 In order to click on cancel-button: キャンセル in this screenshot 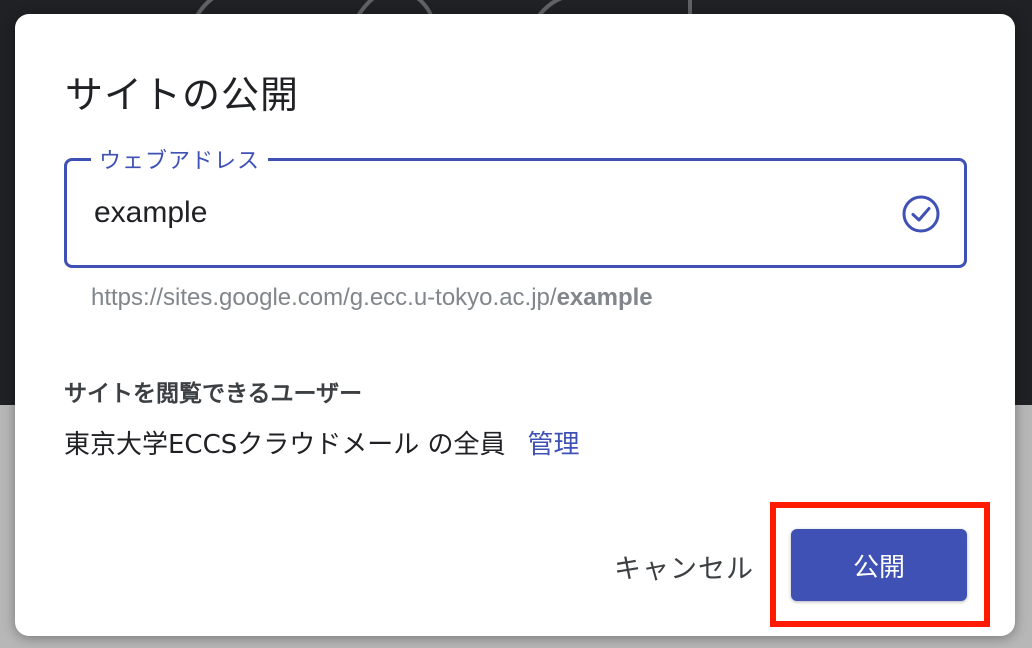, I will do `click(684, 566)`.